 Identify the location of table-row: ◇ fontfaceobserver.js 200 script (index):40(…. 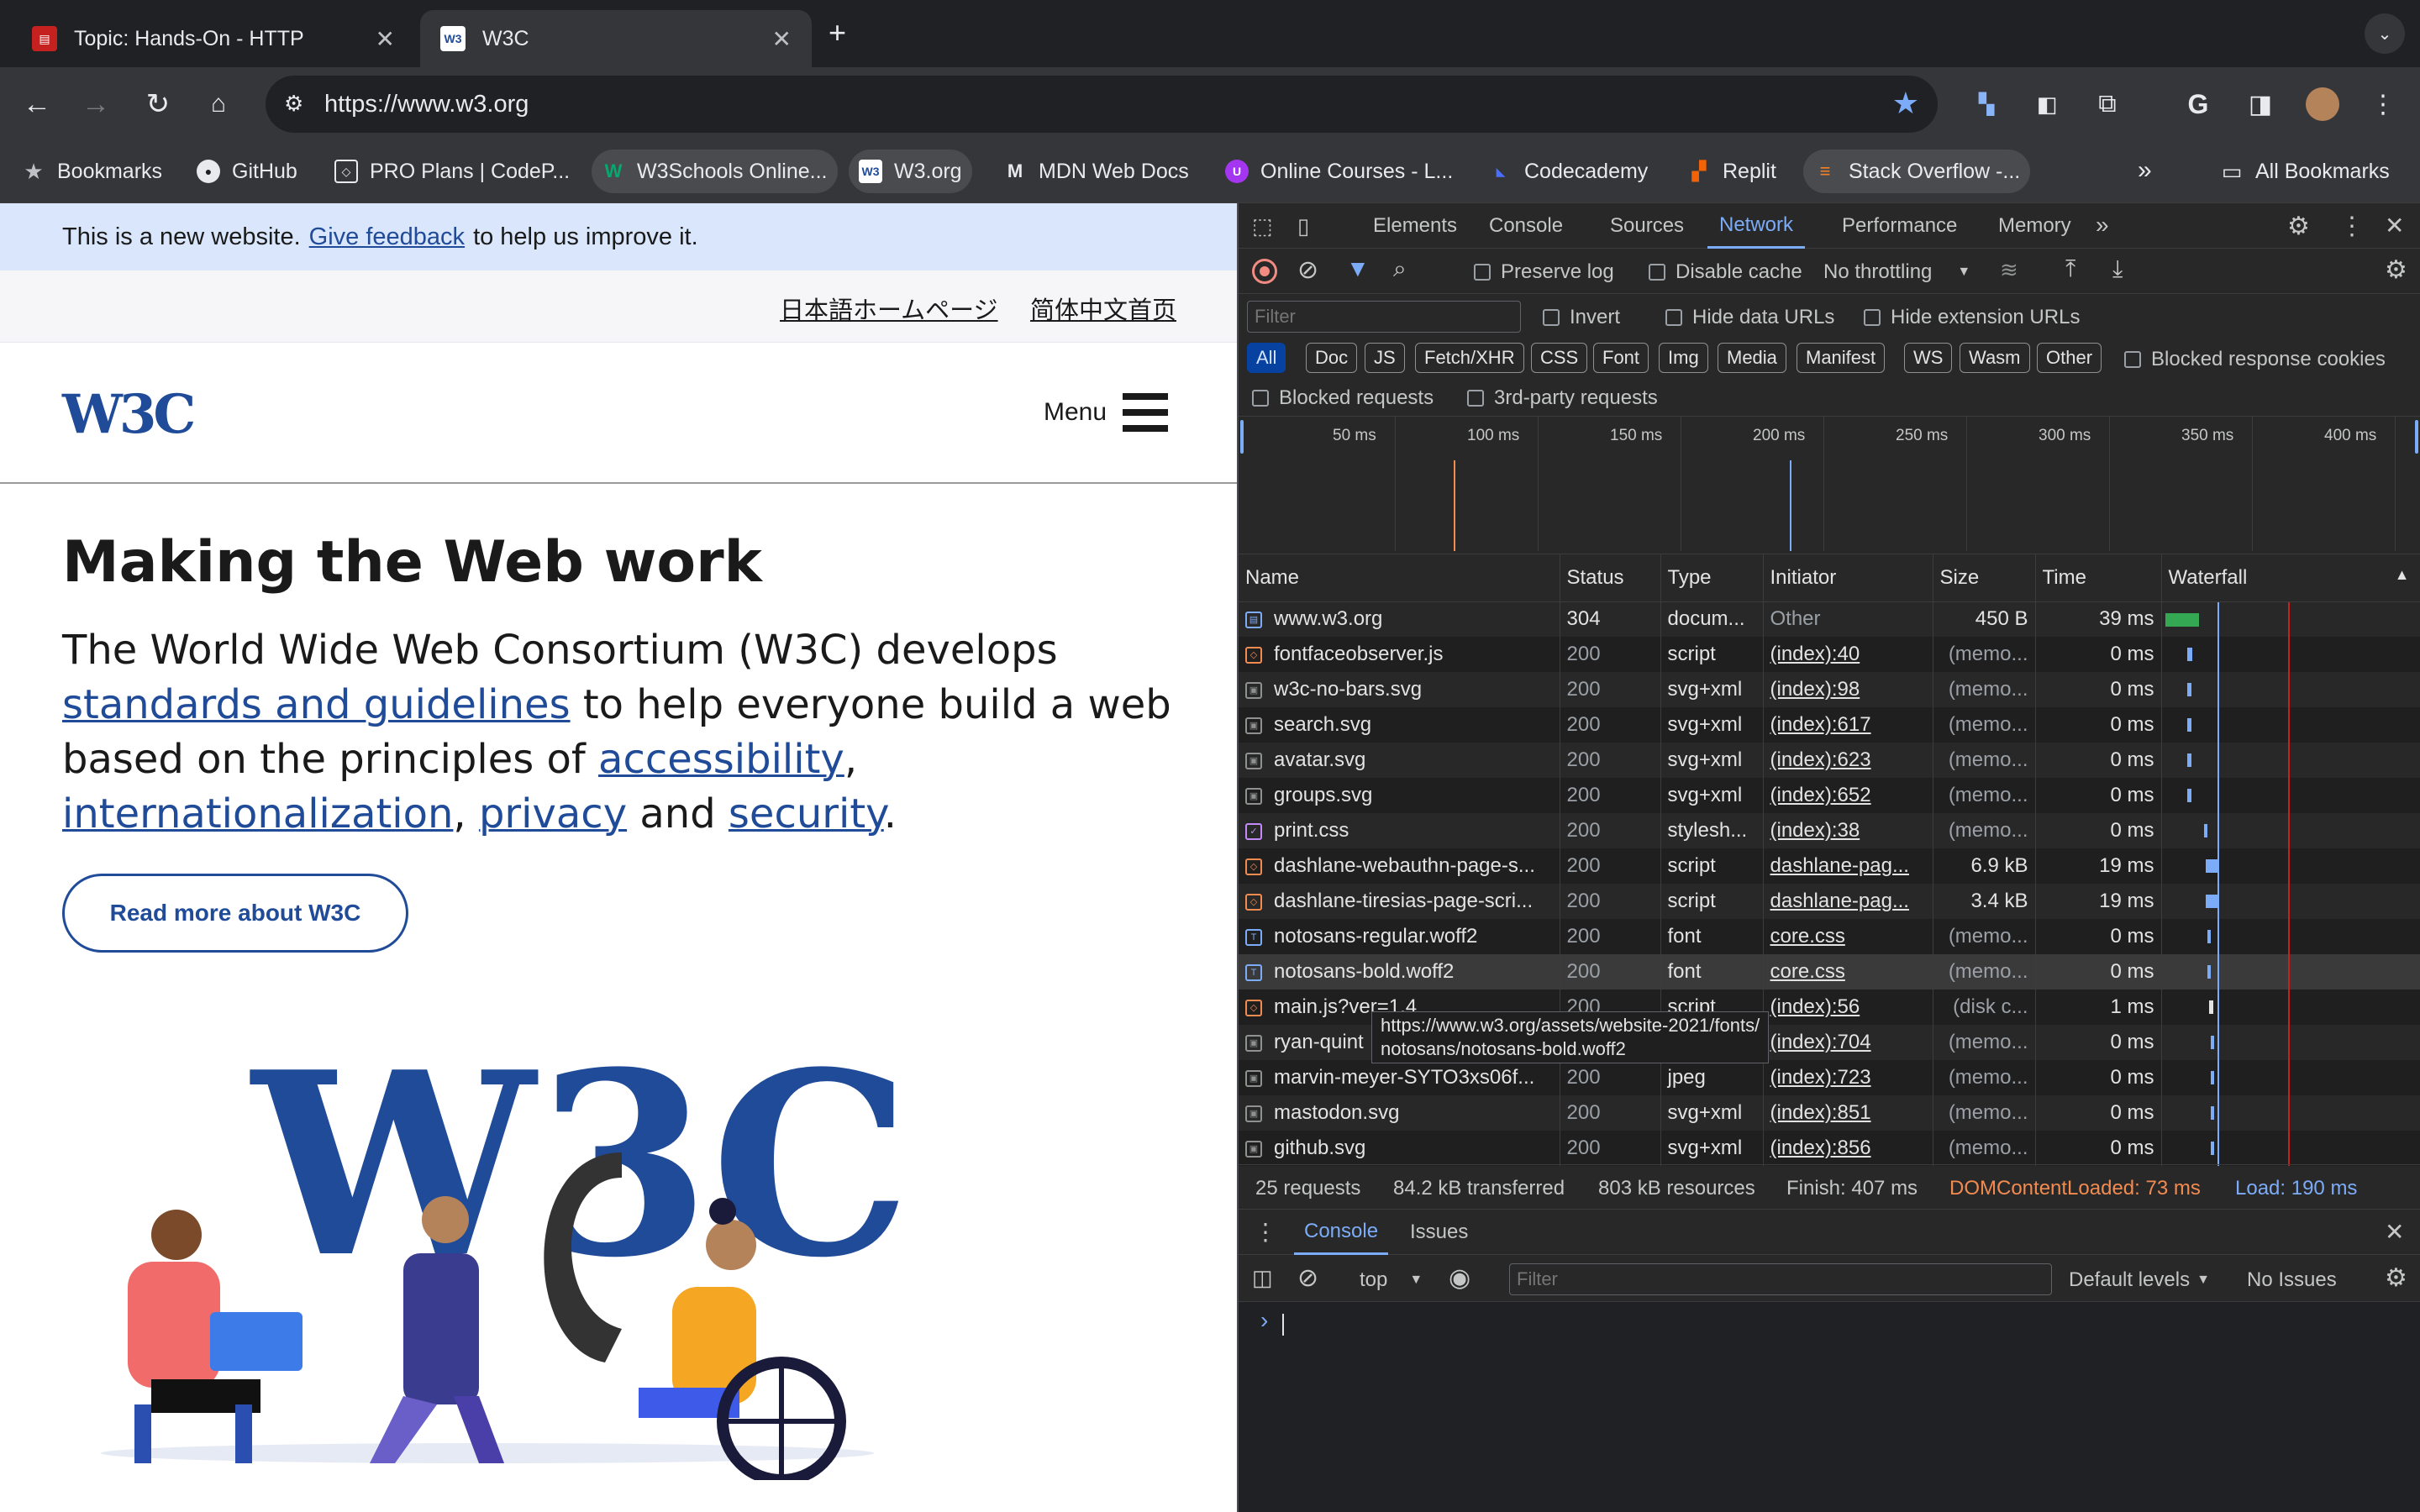
(1829, 654).